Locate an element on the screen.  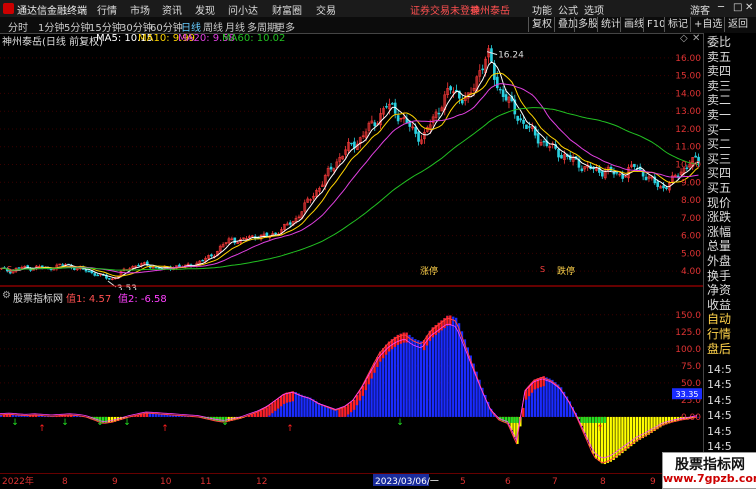
close-icon: ✕ is located at coordinates (749, 7).